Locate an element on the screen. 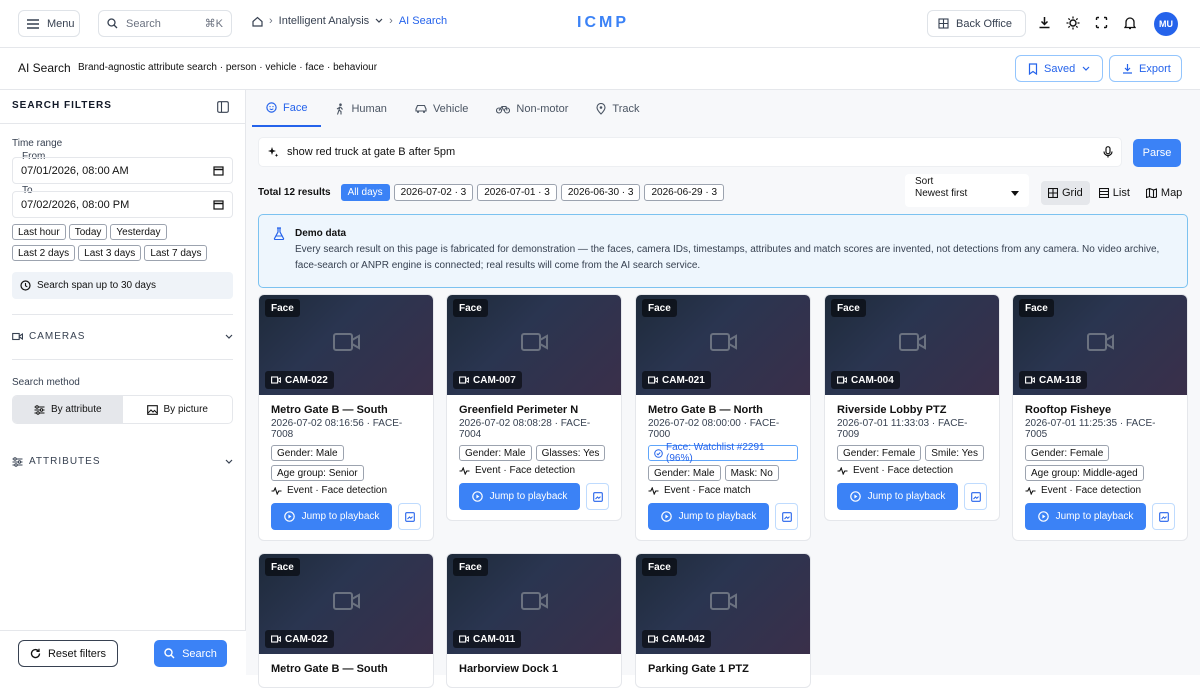 This screenshot has width=1200, height=688. view-grid: Grid is located at coordinates (1065, 193).